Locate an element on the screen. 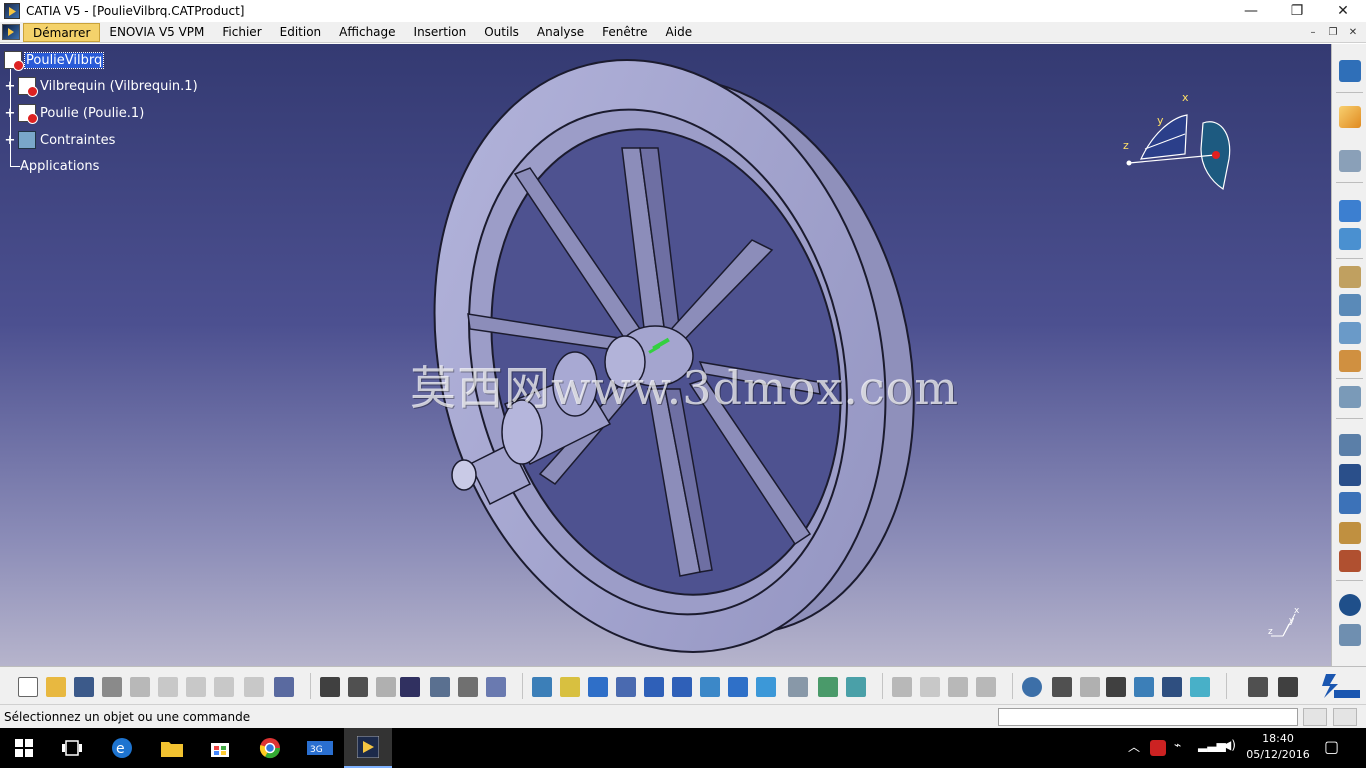 Image resolution: width=1366 pixels, height=768 pixels. document-menu-icon is located at coordinates (11, 32).